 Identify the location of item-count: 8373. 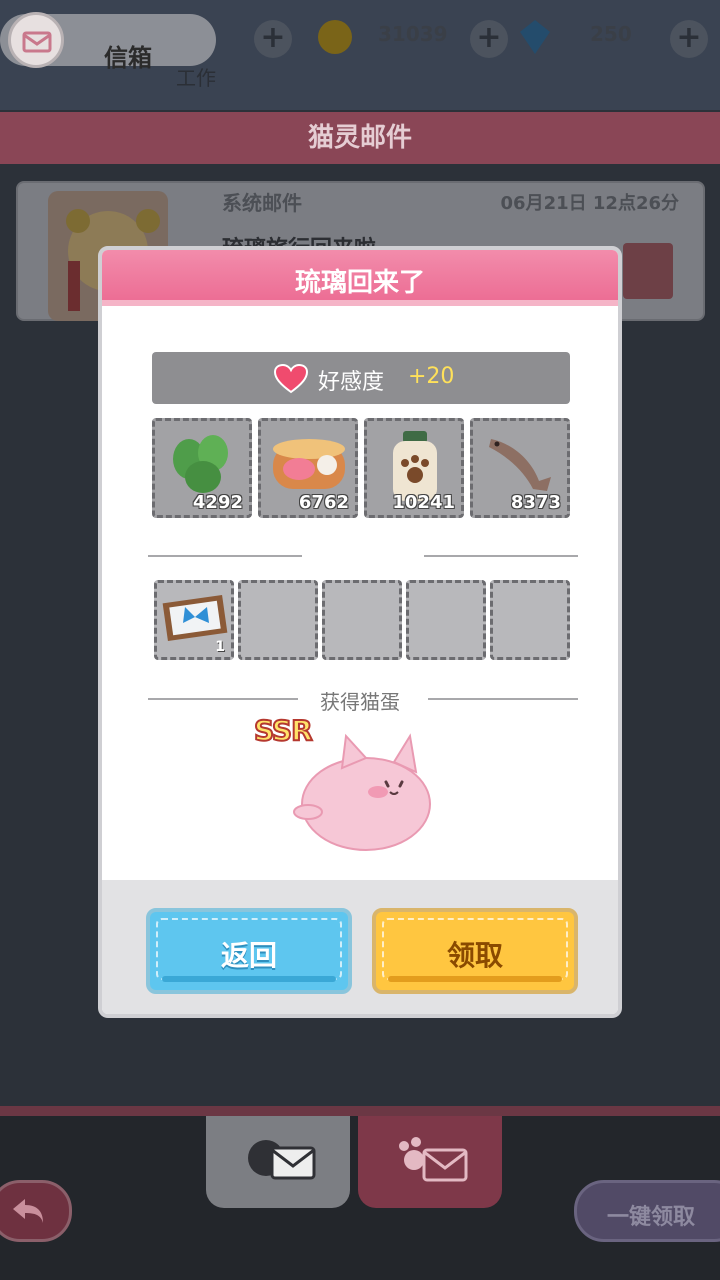
(535, 502).